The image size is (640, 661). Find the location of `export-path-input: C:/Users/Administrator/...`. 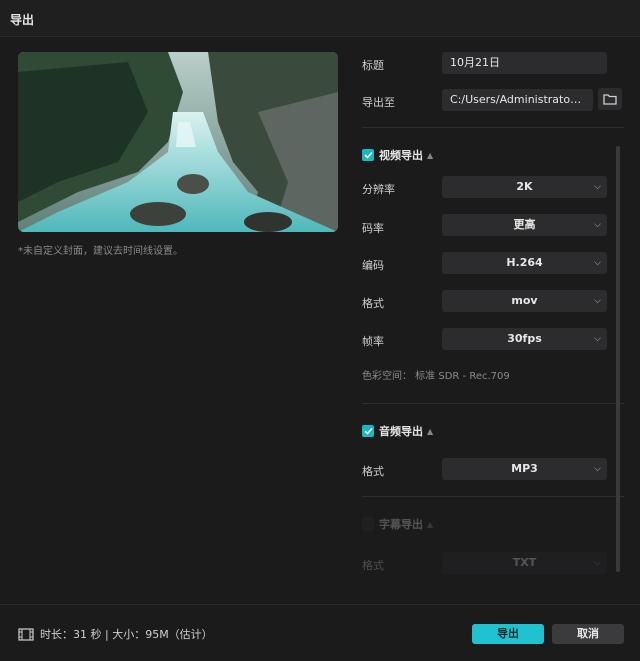

export-path-input: C:/Users/Administrator/... is located at coordinates (517, 100).